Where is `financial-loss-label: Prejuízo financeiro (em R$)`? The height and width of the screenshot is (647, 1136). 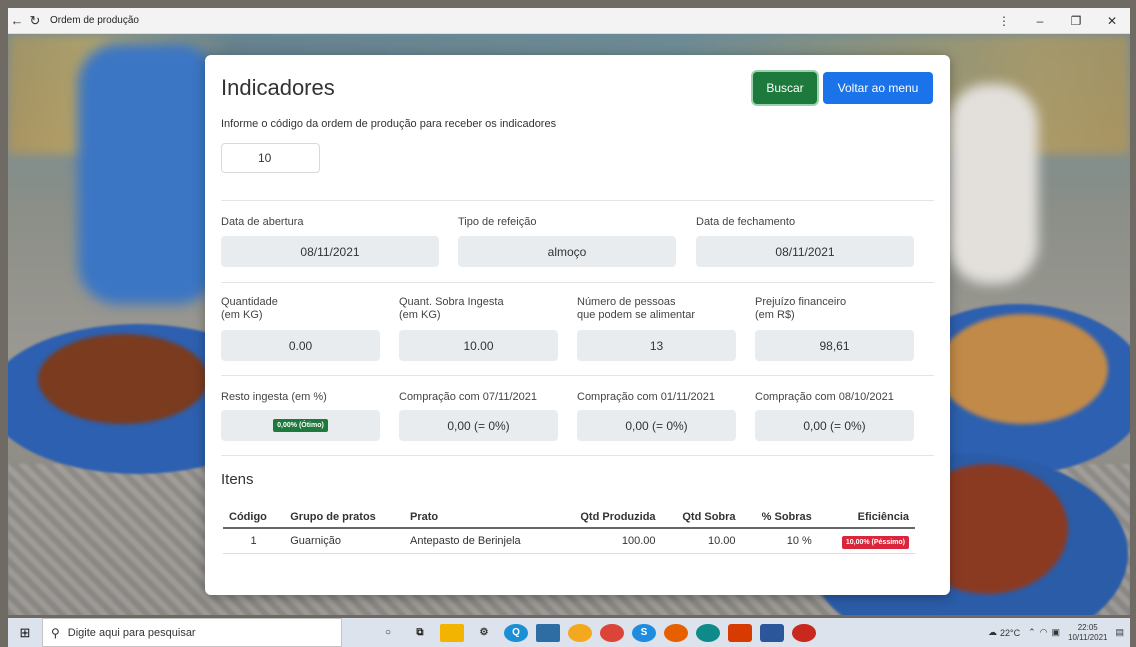
financial-loss-label: Prejuízo financeiro (em R$) is located at coordinates (801, 308).